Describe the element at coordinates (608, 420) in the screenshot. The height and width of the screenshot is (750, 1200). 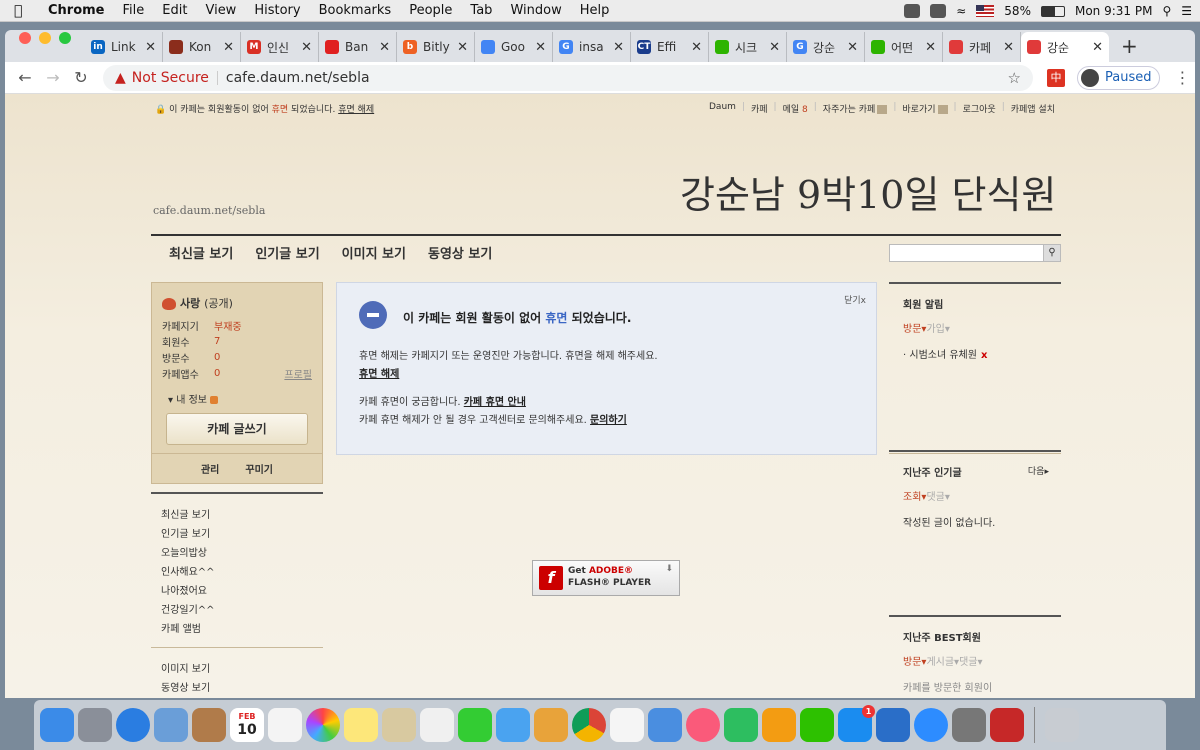
I see `inquiry-link: 문의하기` at that location.